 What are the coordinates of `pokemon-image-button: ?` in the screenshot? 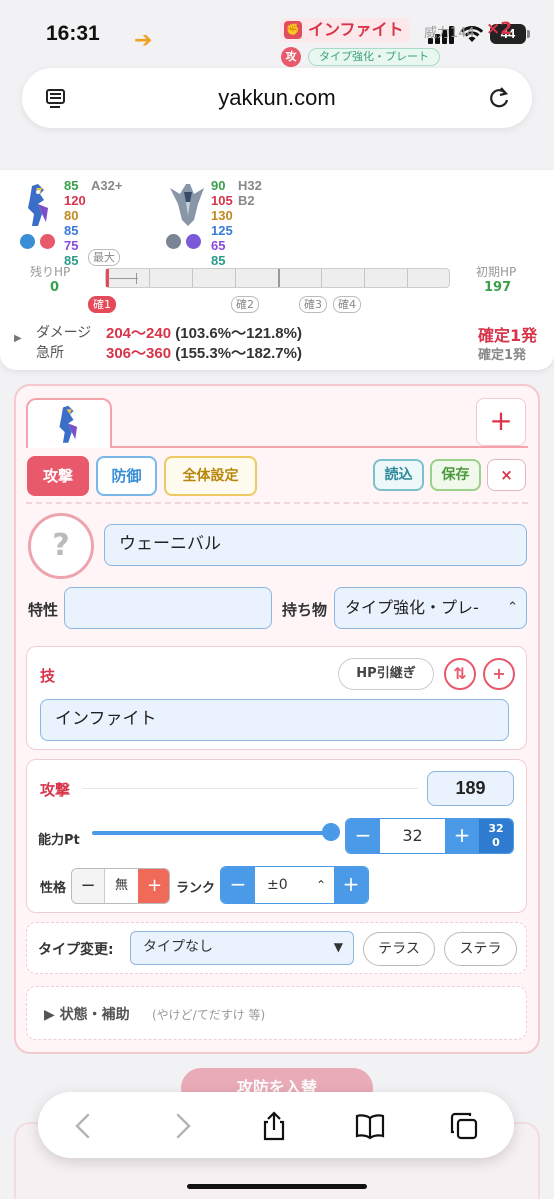 It's located at (61, 546).